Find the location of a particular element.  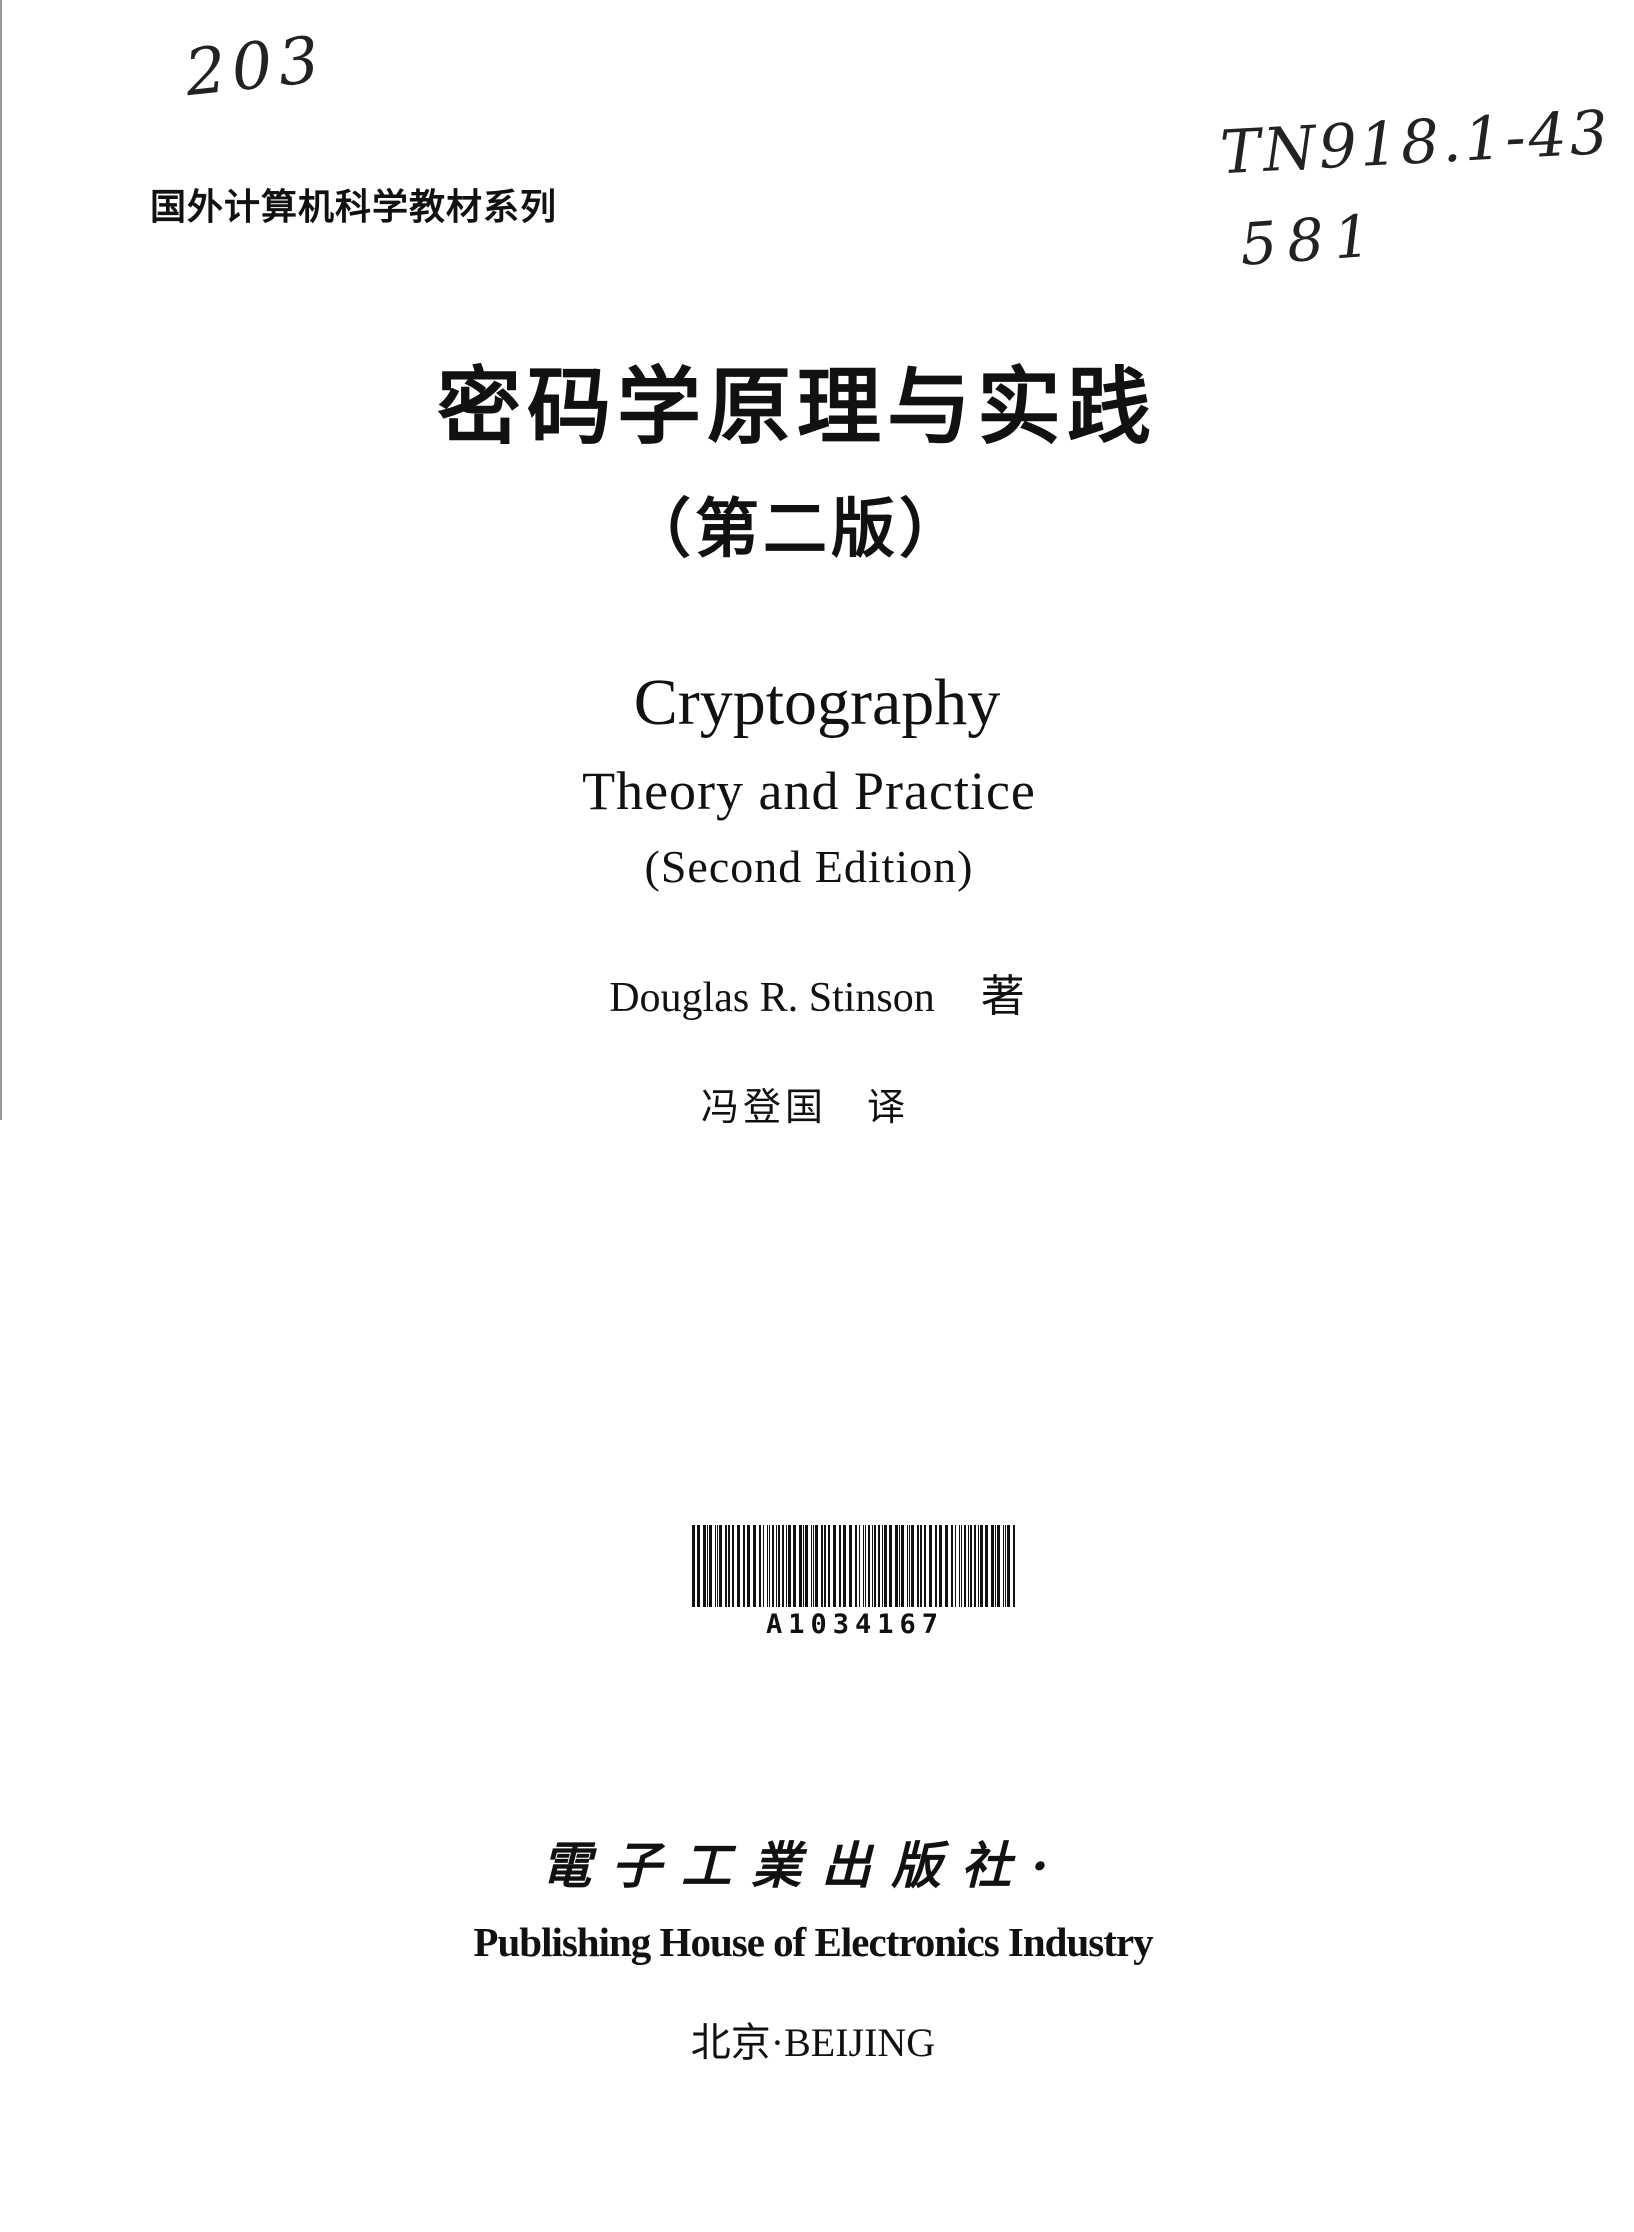

edition-chinese: （第二版） is located at coordinates (797, 530).